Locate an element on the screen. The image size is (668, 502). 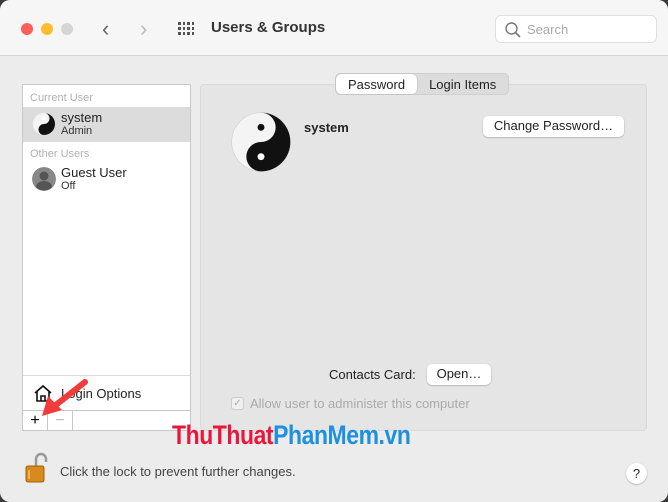
tab-login-items: Login Items is located at coordinates (462, 84).